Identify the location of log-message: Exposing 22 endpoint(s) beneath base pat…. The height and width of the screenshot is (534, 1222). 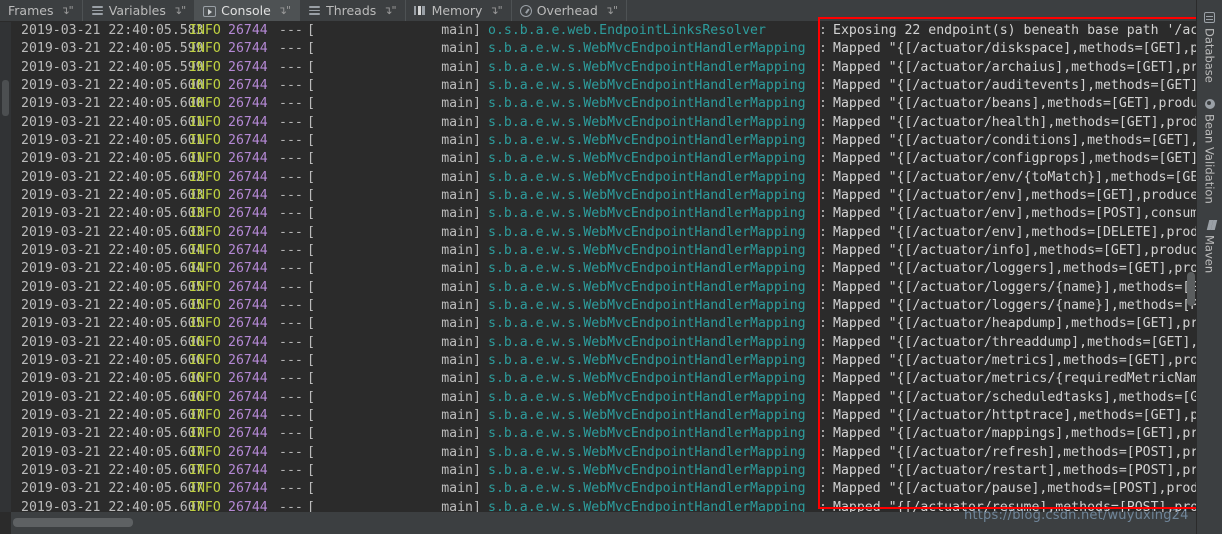
(1014, 30).